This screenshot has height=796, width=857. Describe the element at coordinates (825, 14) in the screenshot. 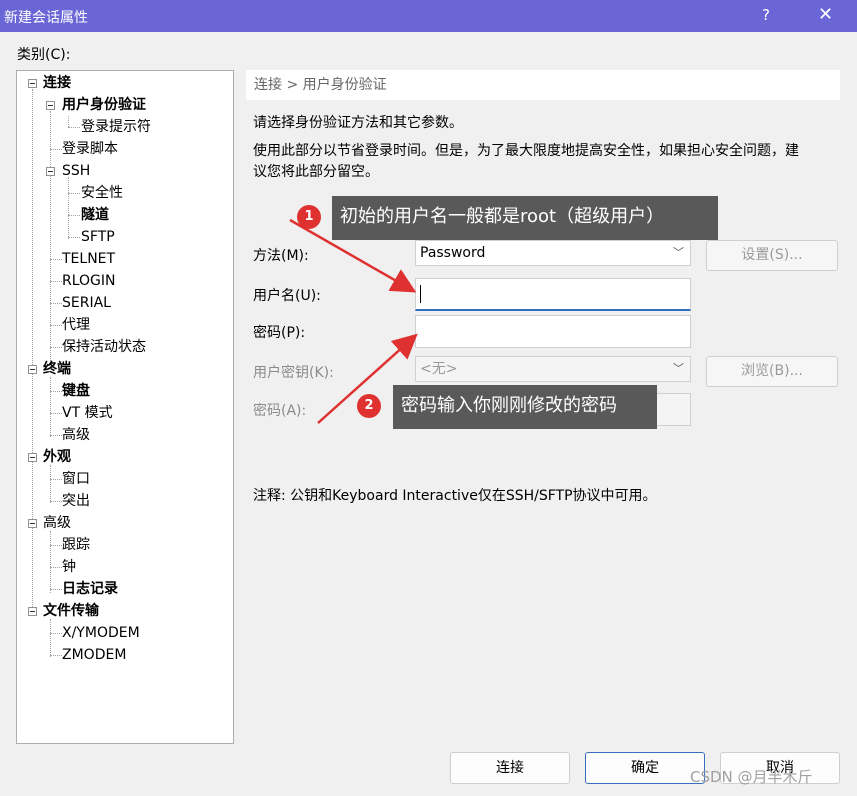

I see `close-icon: ✕` at that location.